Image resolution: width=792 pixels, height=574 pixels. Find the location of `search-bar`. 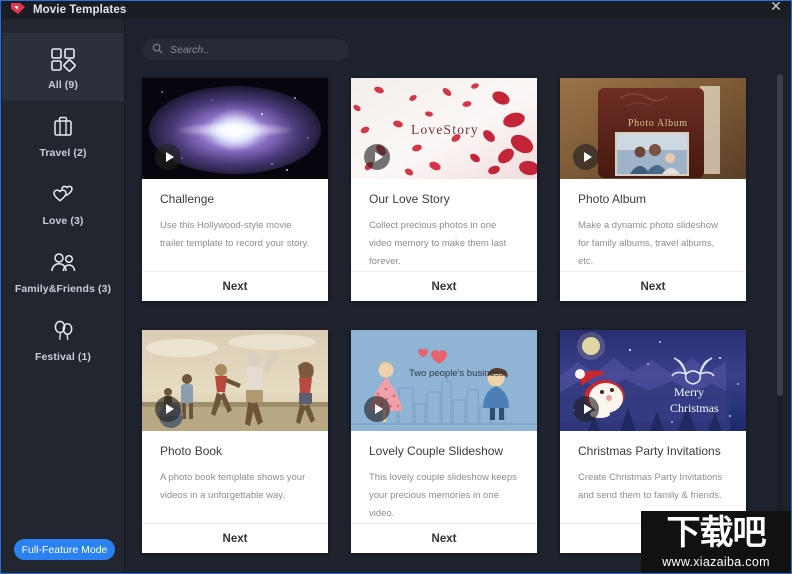

search-bar is located at coordinates (245, 49).